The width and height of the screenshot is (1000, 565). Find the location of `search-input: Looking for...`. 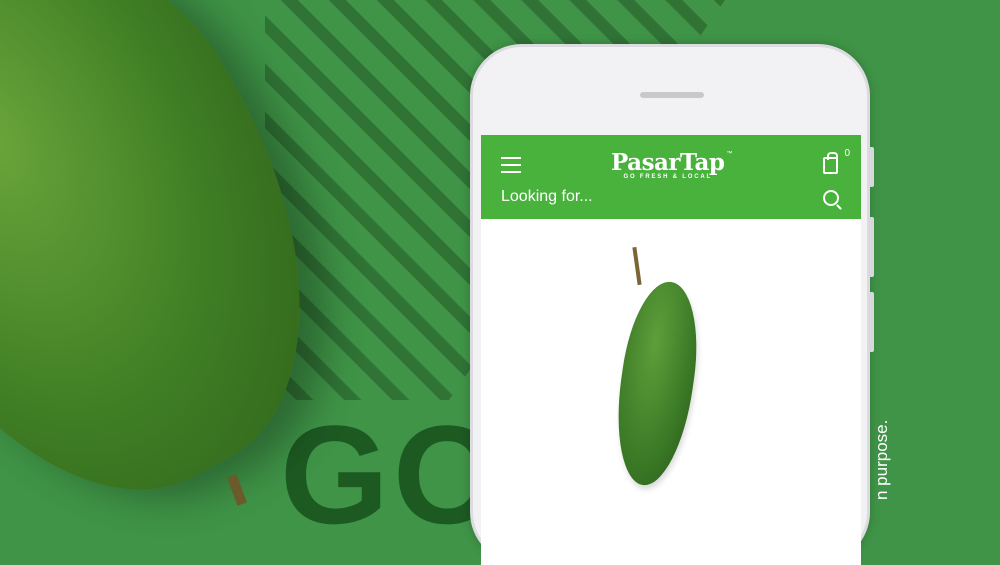

search-input: Looking for... is located at coordinates (547, 197).